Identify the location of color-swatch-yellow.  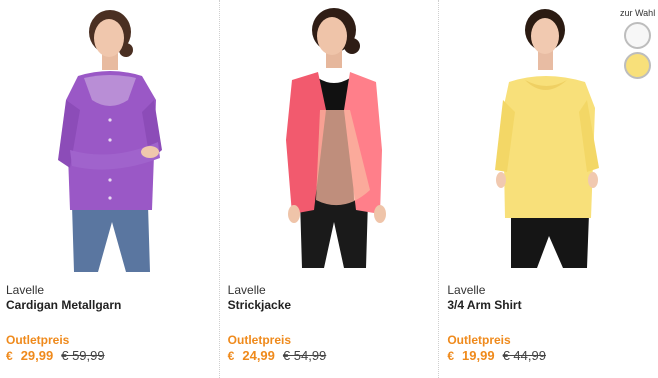
(637, 65).